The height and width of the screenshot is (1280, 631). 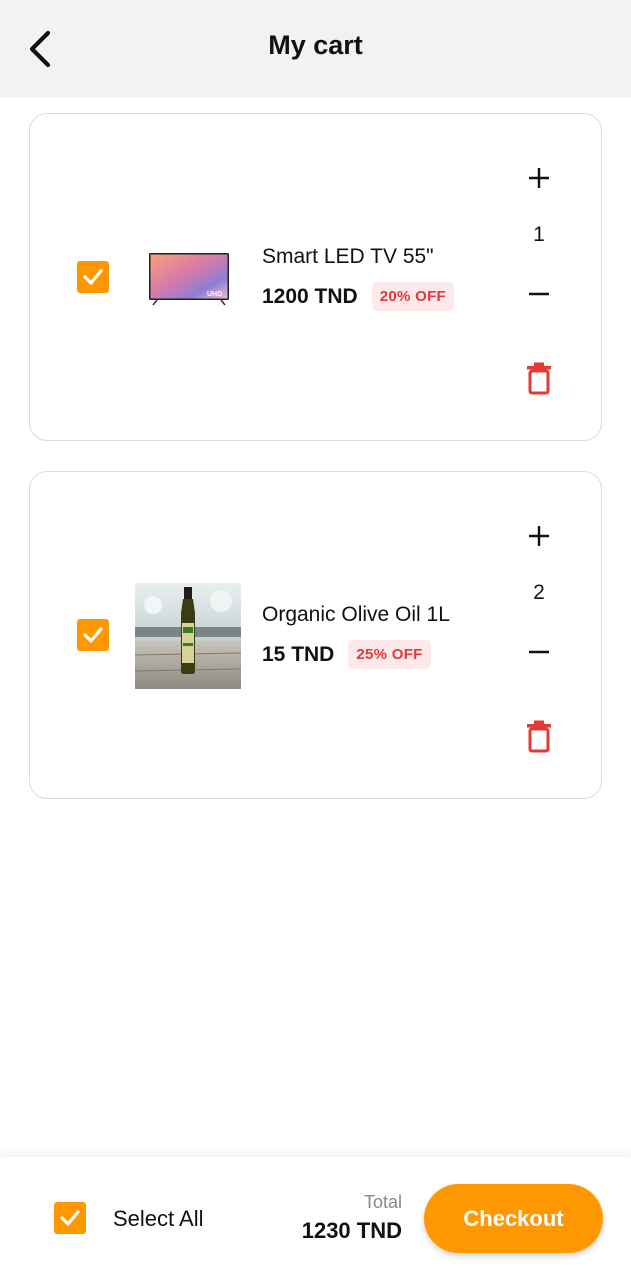 What do you see at coordinates (310, 296) in the screenshot?
I see `item-price: 1200 TND` at bounding box center [310, 296].